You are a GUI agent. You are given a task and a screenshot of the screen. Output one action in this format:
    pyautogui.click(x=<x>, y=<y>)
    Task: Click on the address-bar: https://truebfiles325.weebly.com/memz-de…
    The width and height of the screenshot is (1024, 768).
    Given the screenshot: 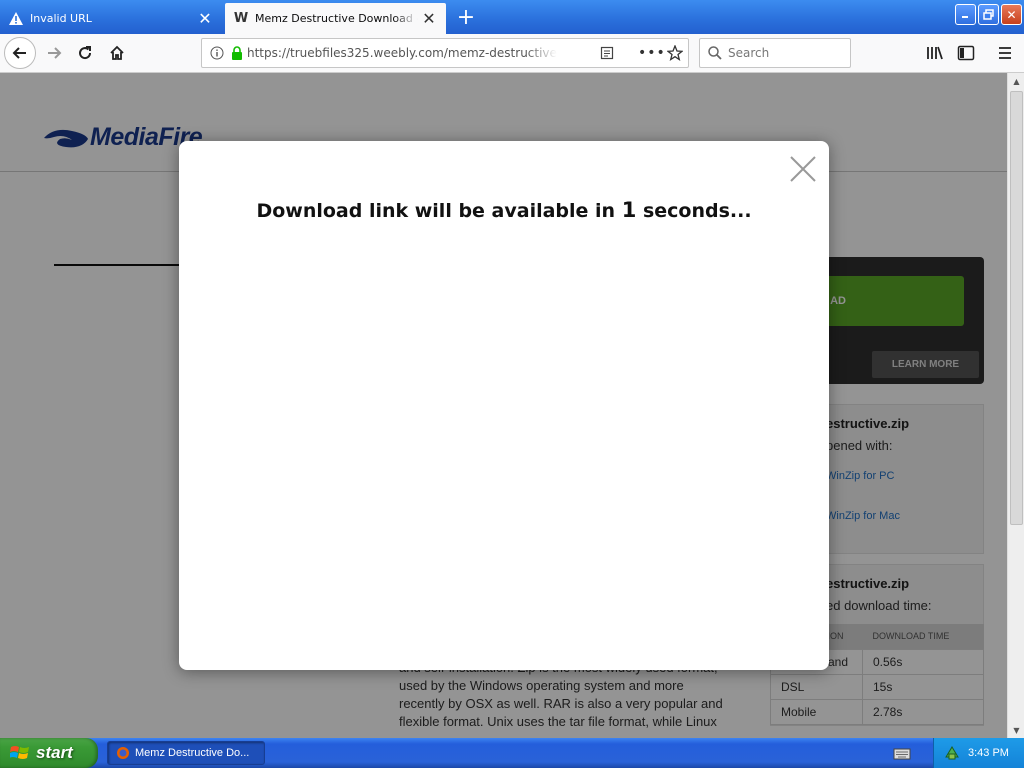 What is the action you would take?
    pyautogui.click(x=445, y=53)
    